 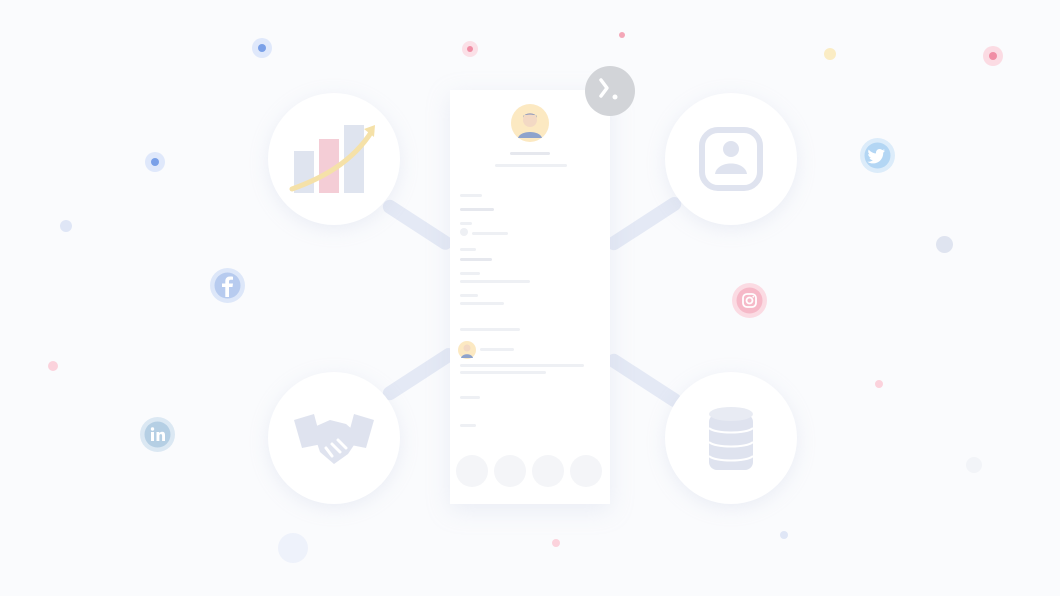 I want to click on instagram-icon, so click(x=749, y=300).